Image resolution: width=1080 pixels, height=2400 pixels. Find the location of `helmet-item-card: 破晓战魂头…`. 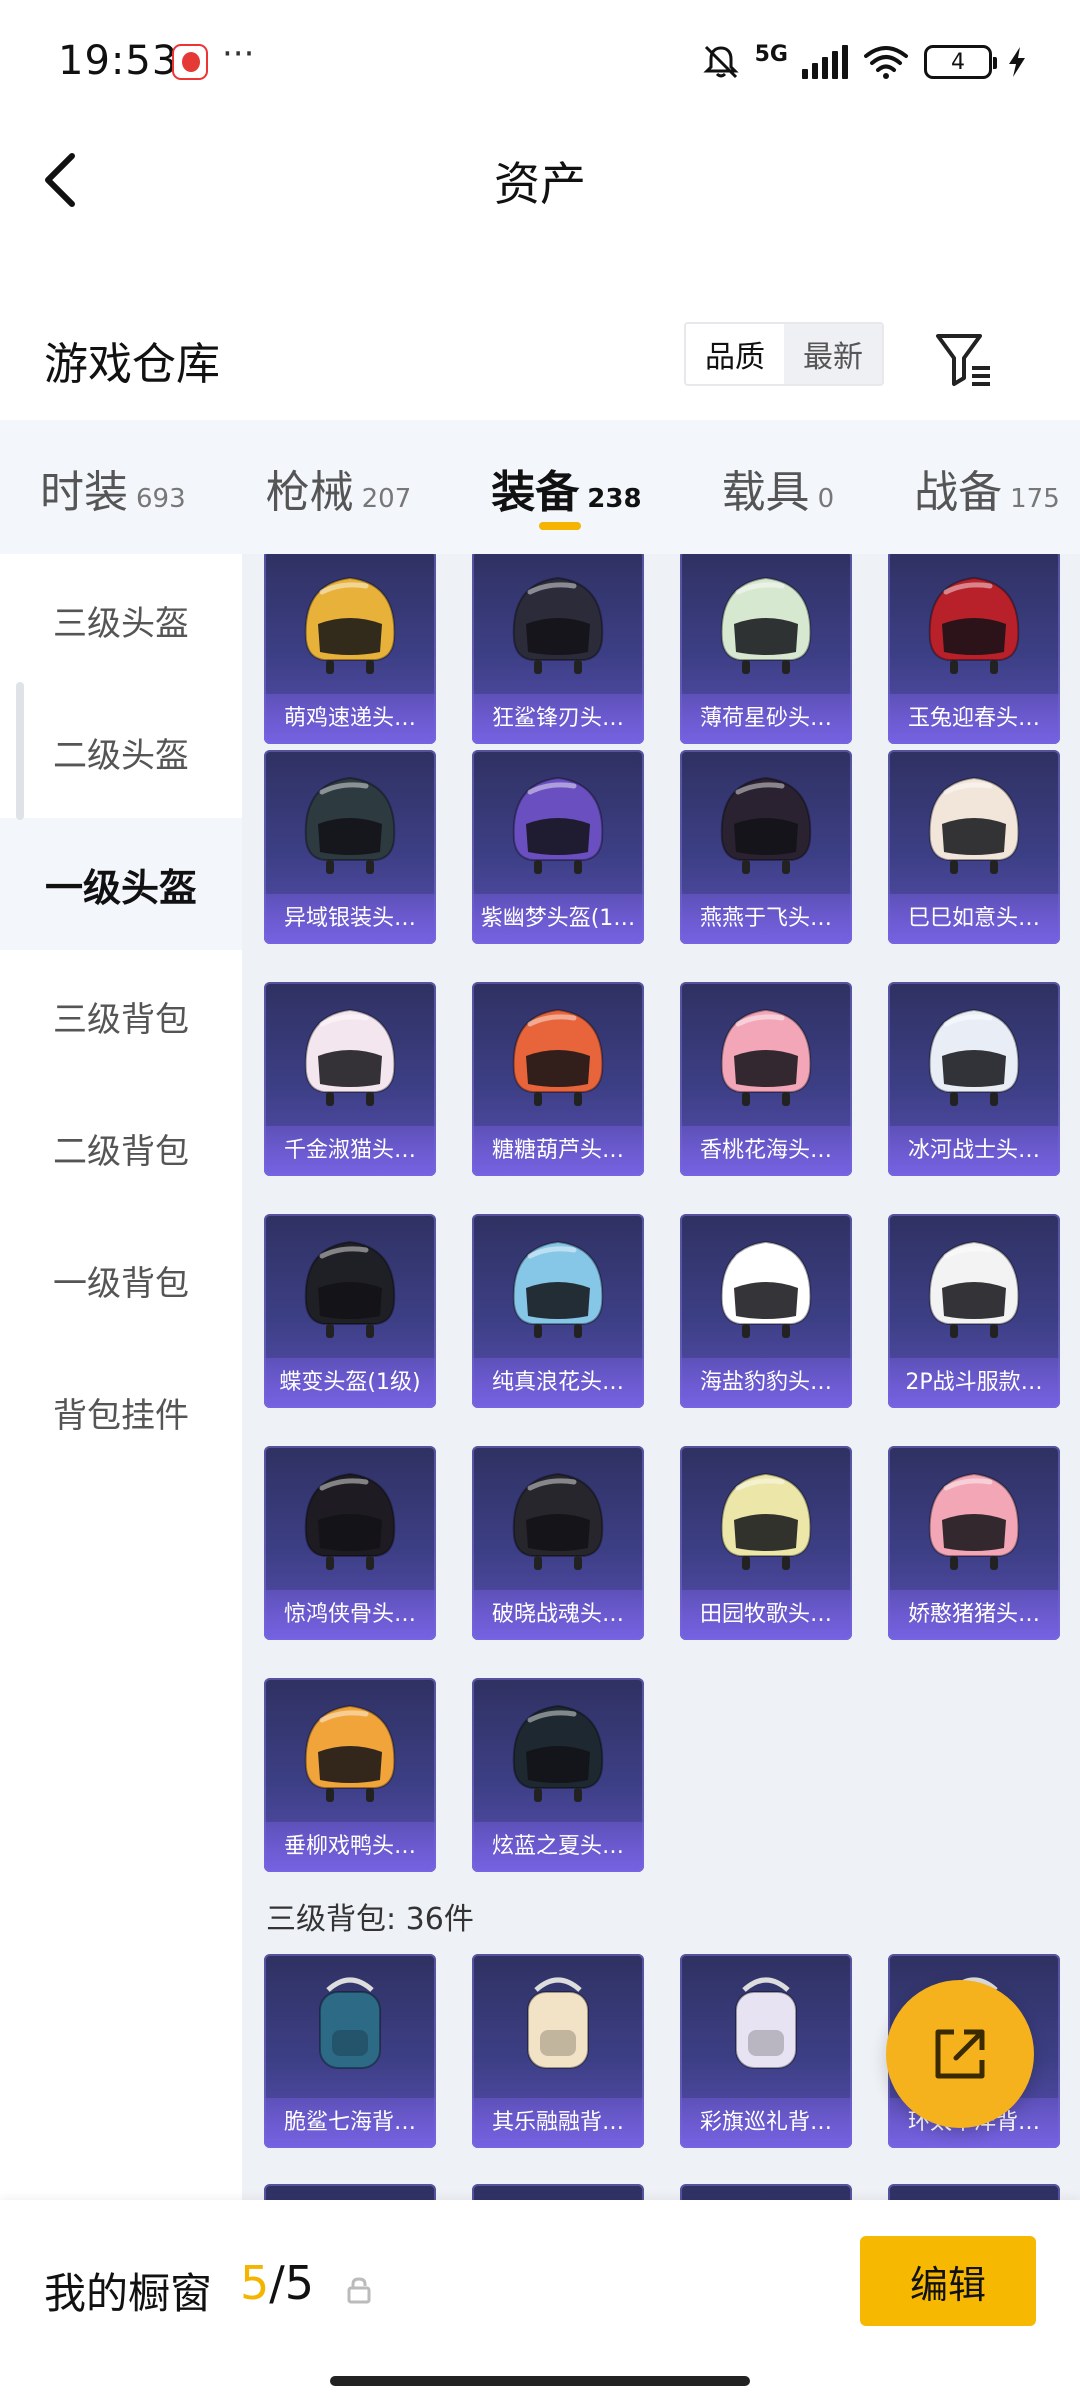

helmet-item-card: 破晓战魂头… is located at coordinates (558, 1543).